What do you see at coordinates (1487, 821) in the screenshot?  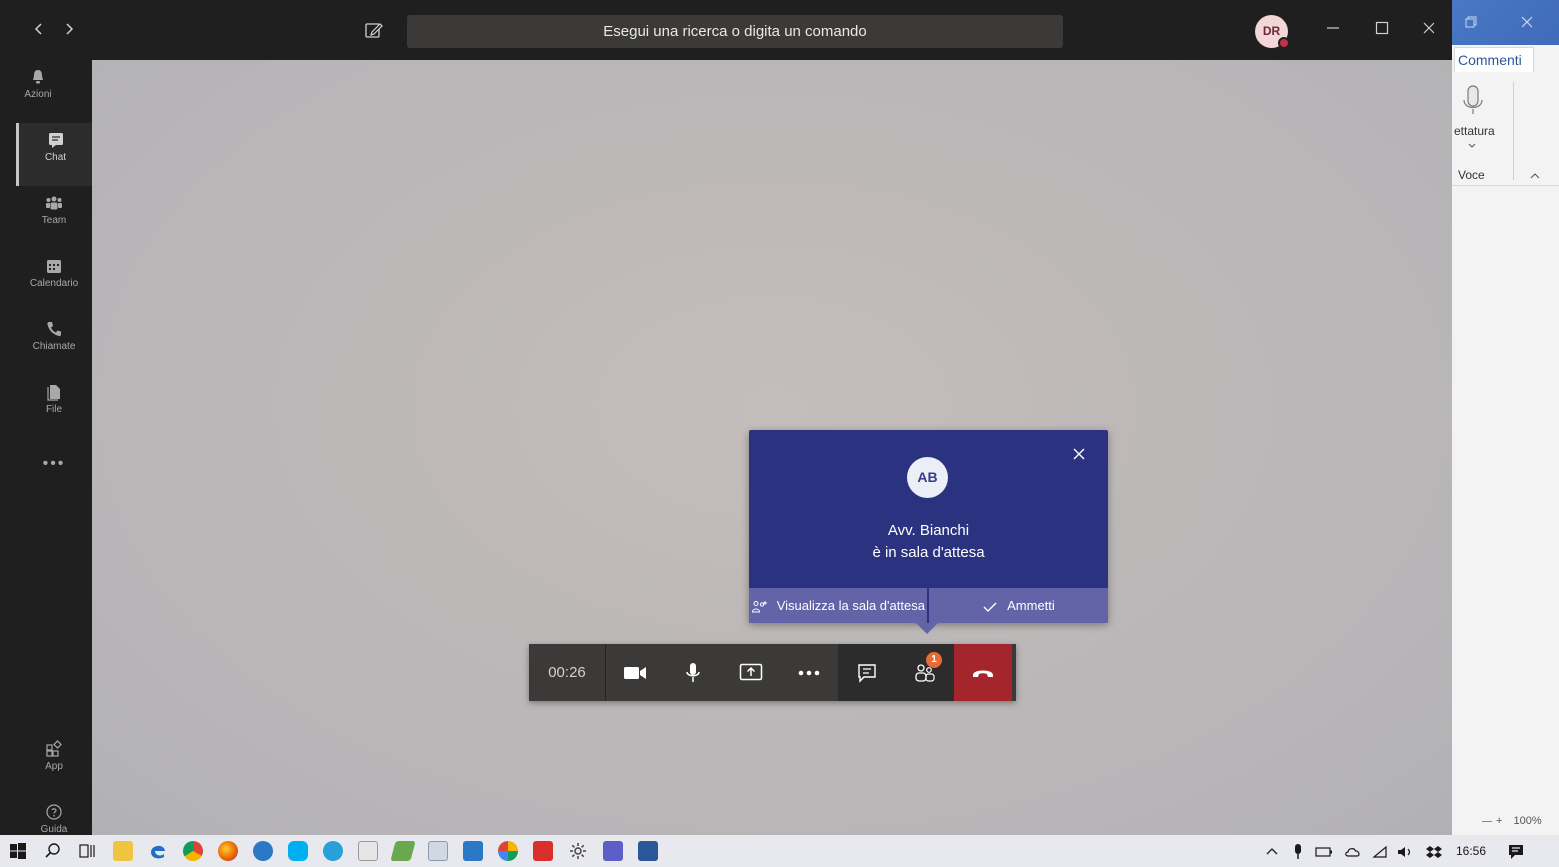 I see `zoom-slider-track` at bounding box center [1487, 821].